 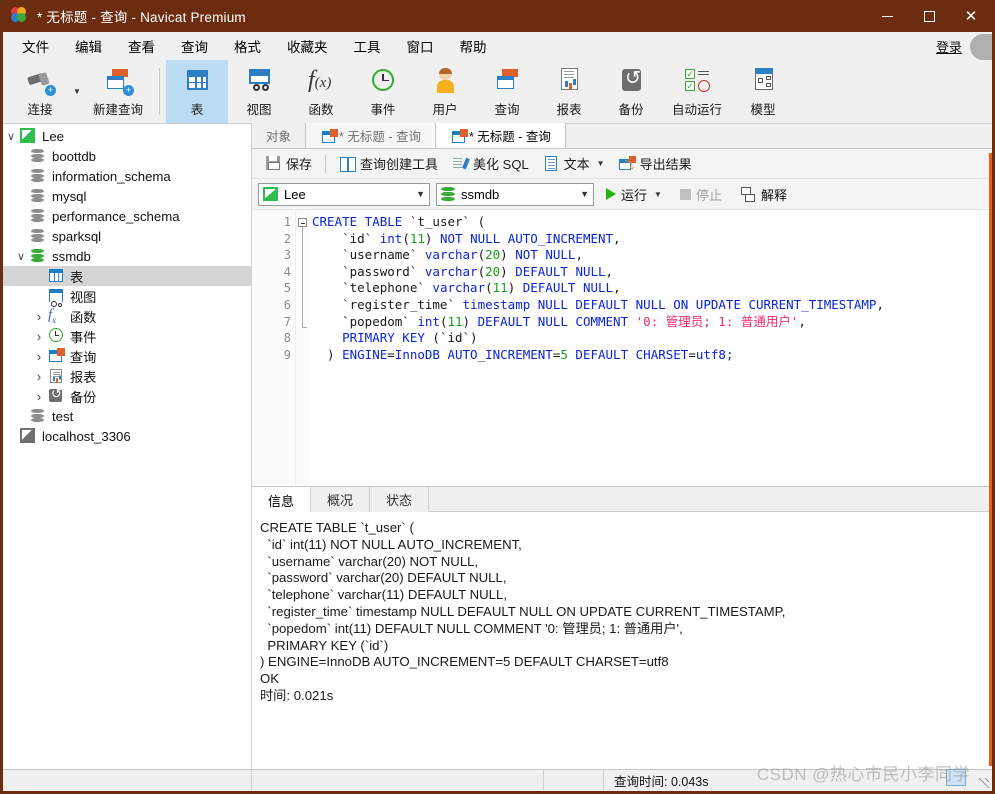 I want to click on text-label: 文本, so click(x=576, y=164).